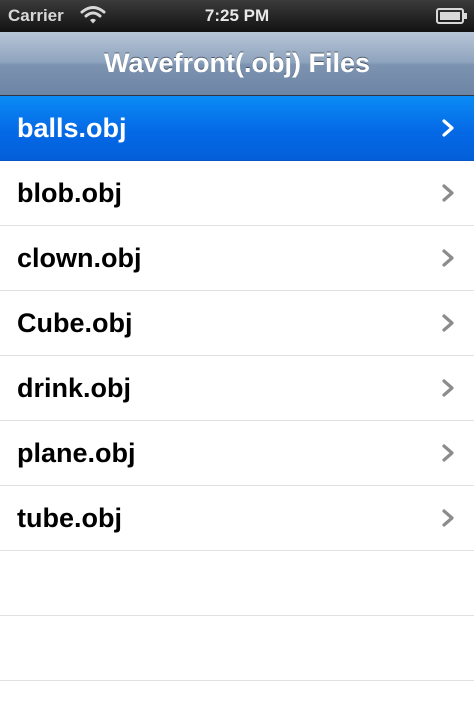 The width and height of the screenshot is (474, 711). Describe the element at coordinates (237, 518) in the screenshot. I see `file-row-tube: tube.obj` at that location.